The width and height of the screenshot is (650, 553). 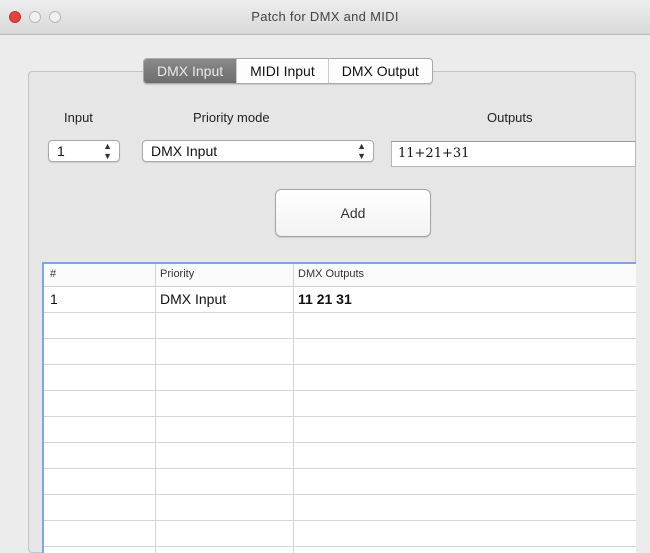 I want to click on title-bar: Patch for DMX and MIDI, so click(x=325, y=17).